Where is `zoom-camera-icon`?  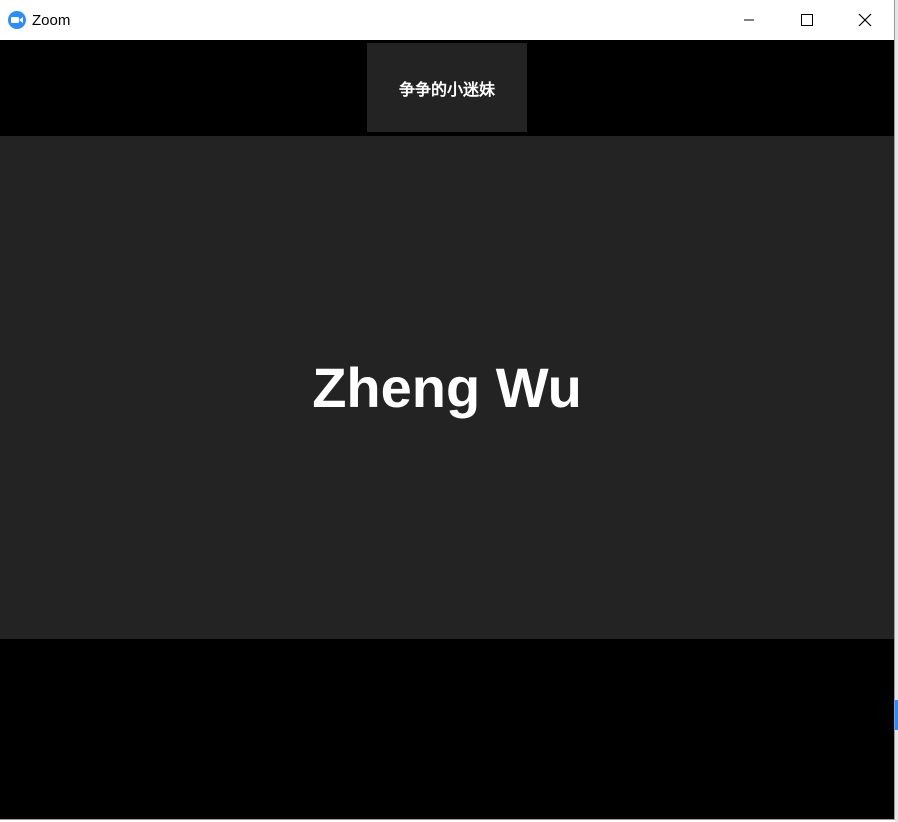 zoom-camera-icon is located at coordinates (17, 20).